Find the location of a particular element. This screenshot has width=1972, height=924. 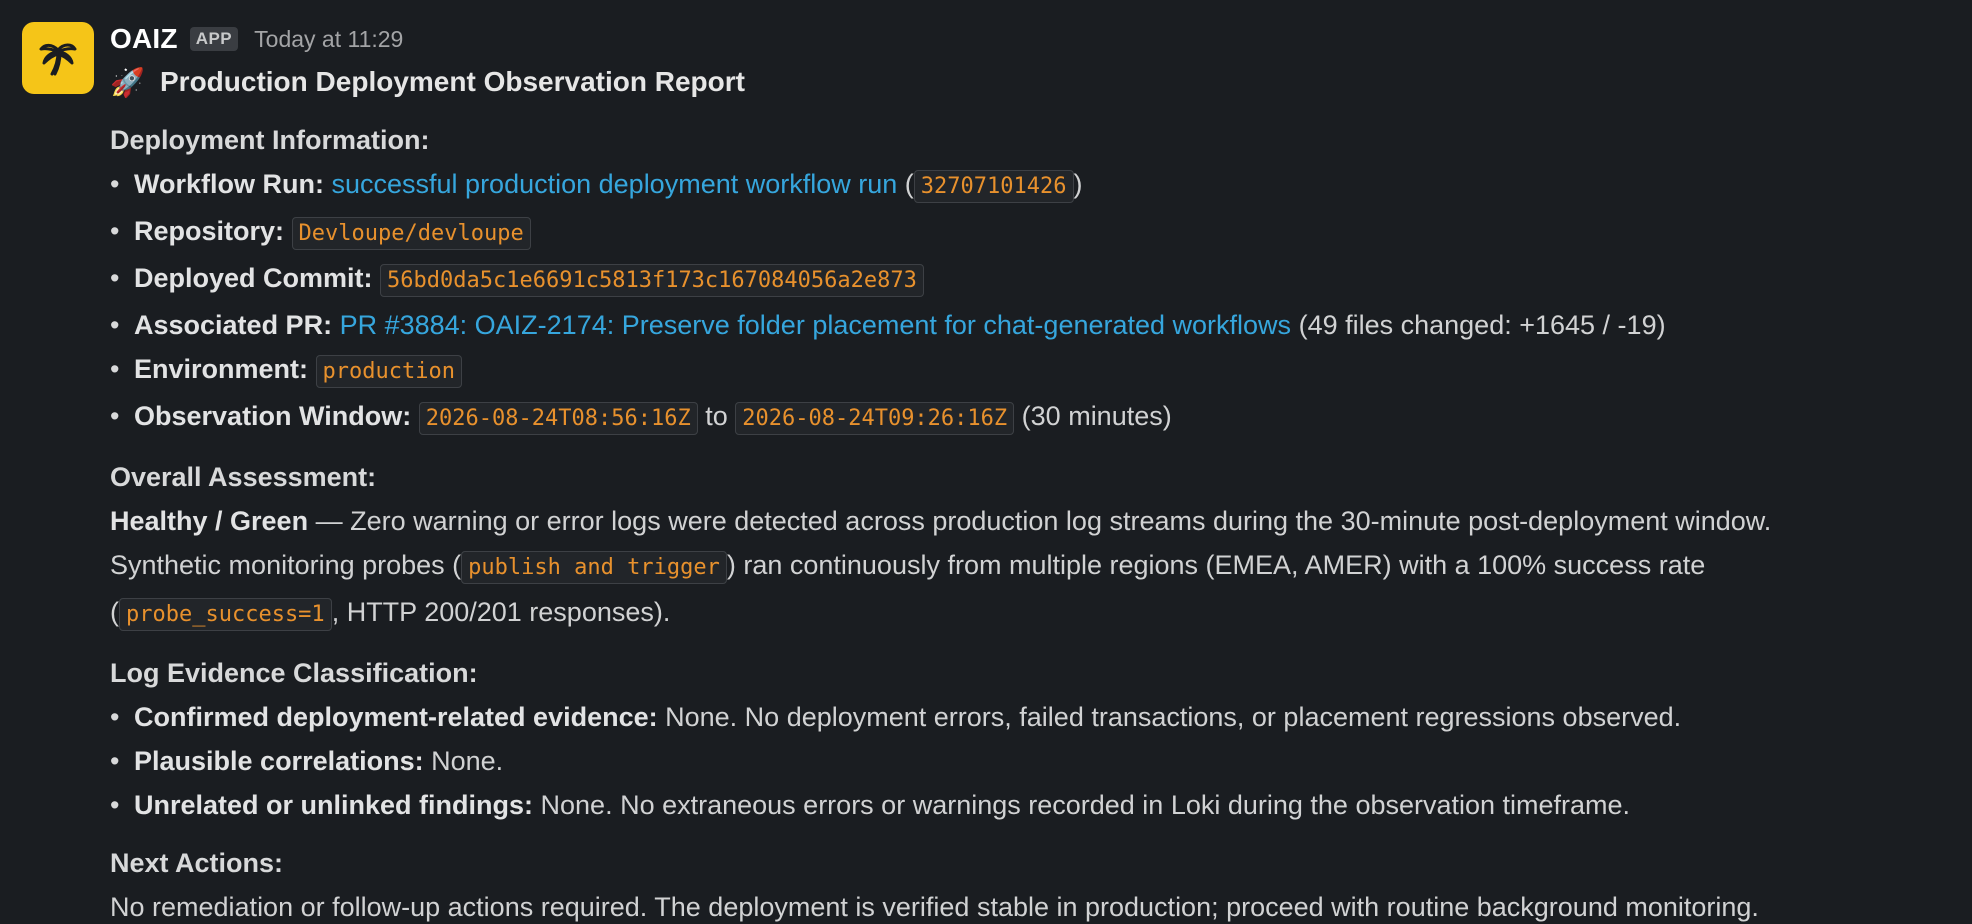

http-responses-text: , HTTP 200/201 responses). is located at coordinates (501, 612).